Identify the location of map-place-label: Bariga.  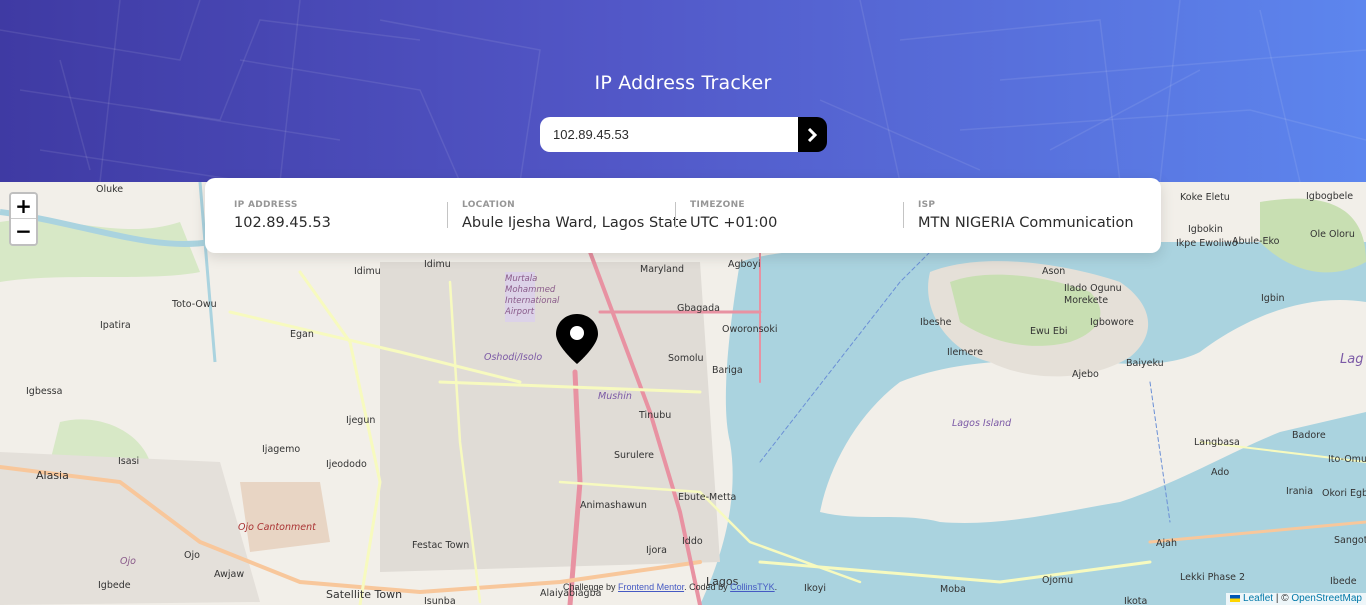
(727, 370).